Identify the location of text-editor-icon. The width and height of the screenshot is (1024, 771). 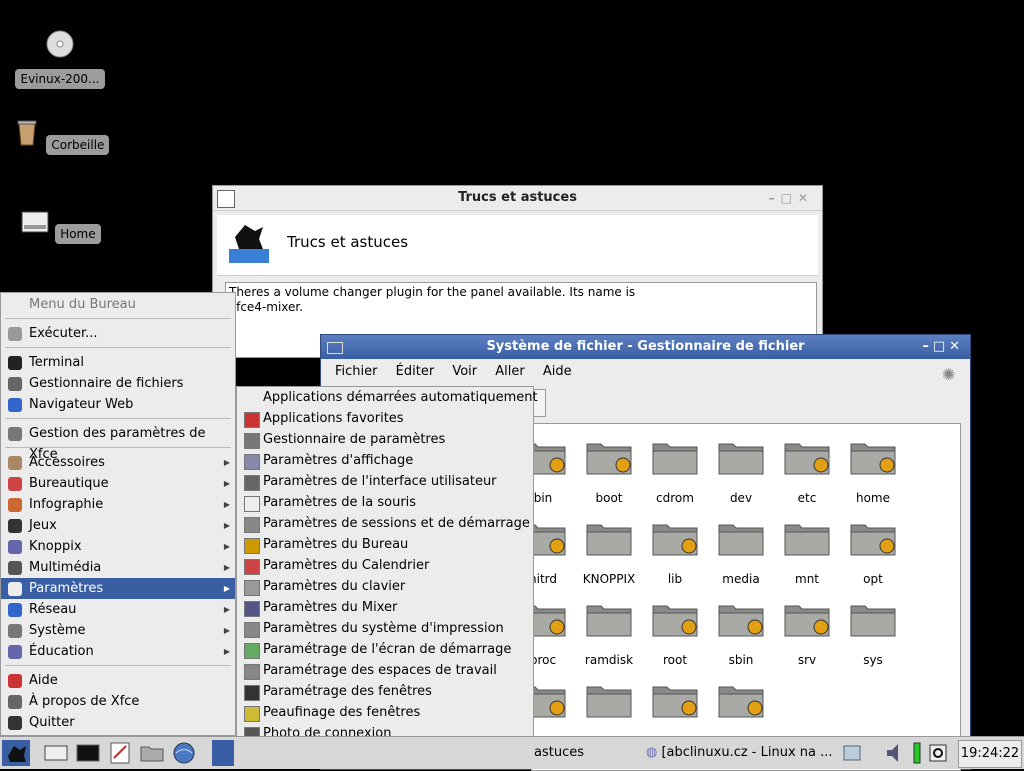
(120, 753).